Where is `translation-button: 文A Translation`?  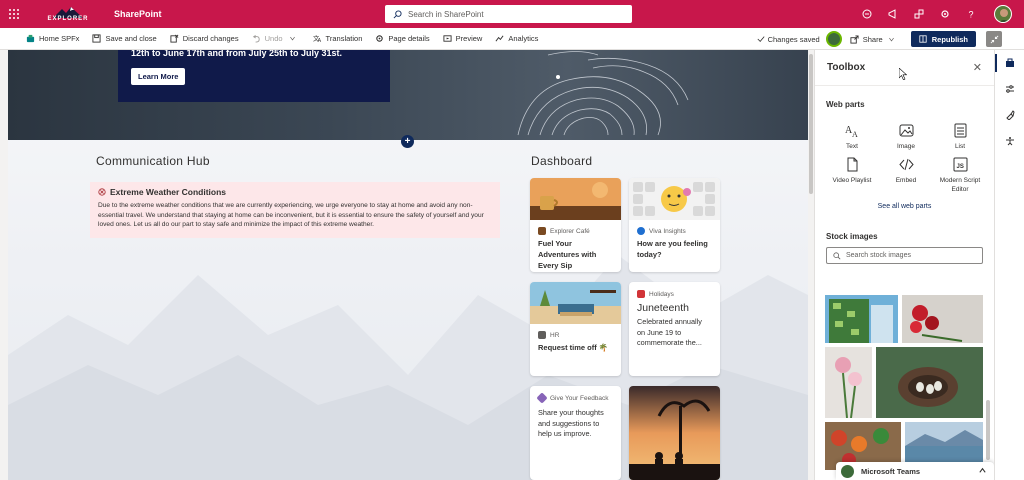 translation-button: 文A Translation is located at coordinates (338, 39).